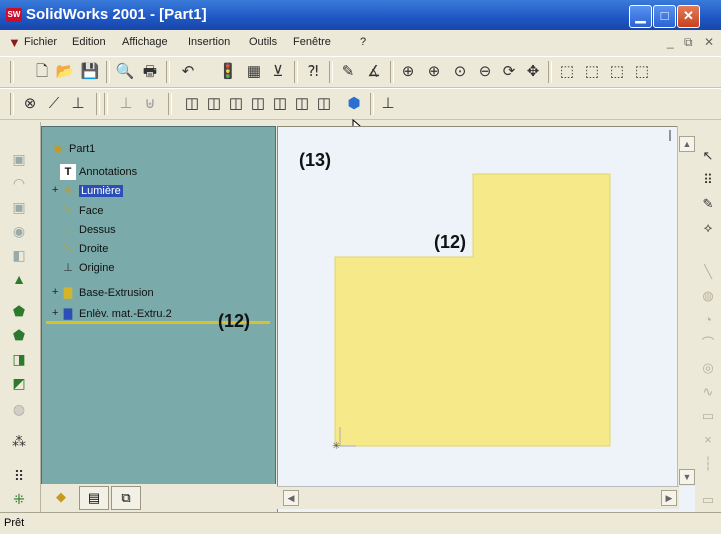 The height and width of the screenshot is (534, 721). What do you see at coordinates (324, 104) in the screenshot?
I see `normal-view-icon: ◫` at bounding box center [324, 104].